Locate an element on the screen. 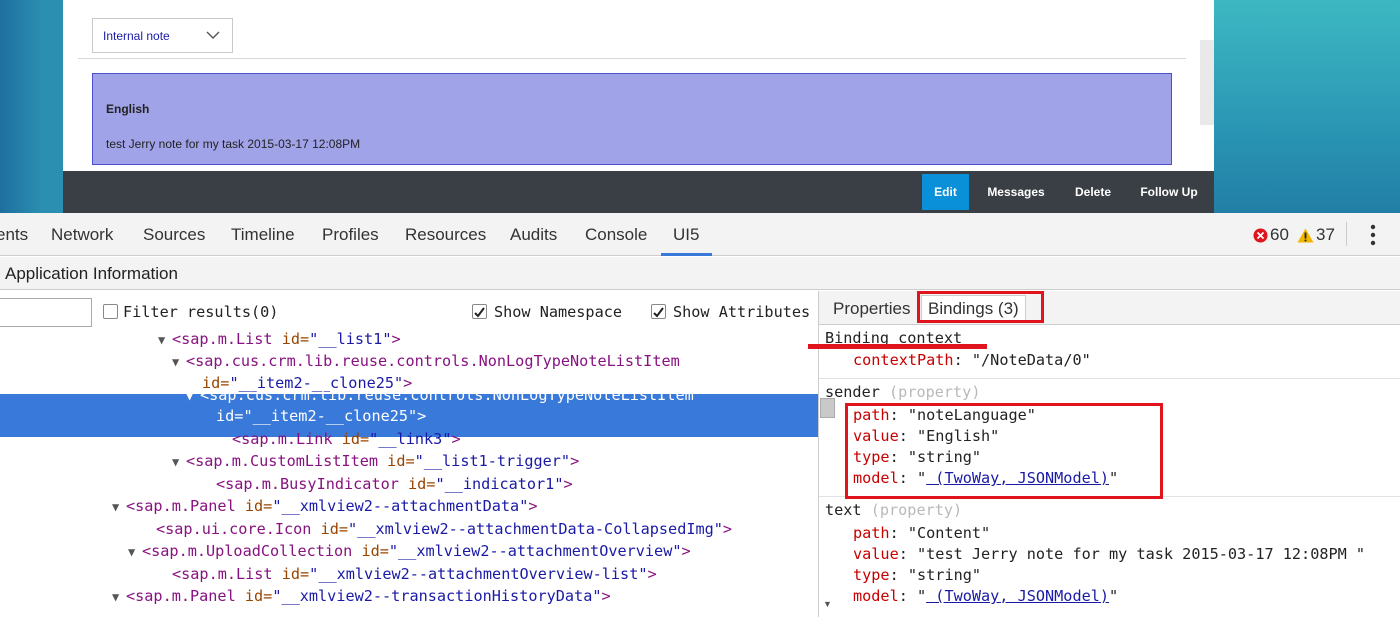 The image size is (1400, 617). tree-node-val: "__item2-__clone25" is located at coordinates (330, 416).